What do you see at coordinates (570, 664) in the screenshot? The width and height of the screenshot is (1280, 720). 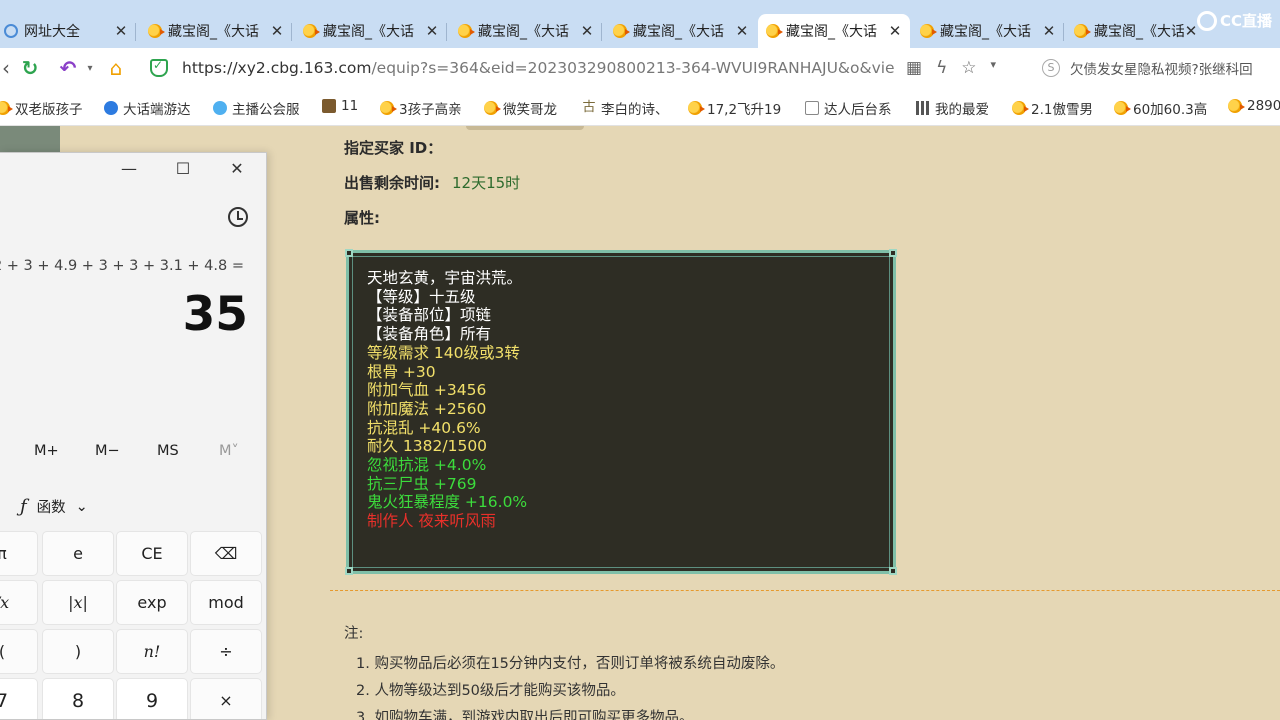 I see `note-item: 1. 购买物品后必须在15分钟内支付，否则订单将被系统自动废除。` at bounding box center [570, 664].